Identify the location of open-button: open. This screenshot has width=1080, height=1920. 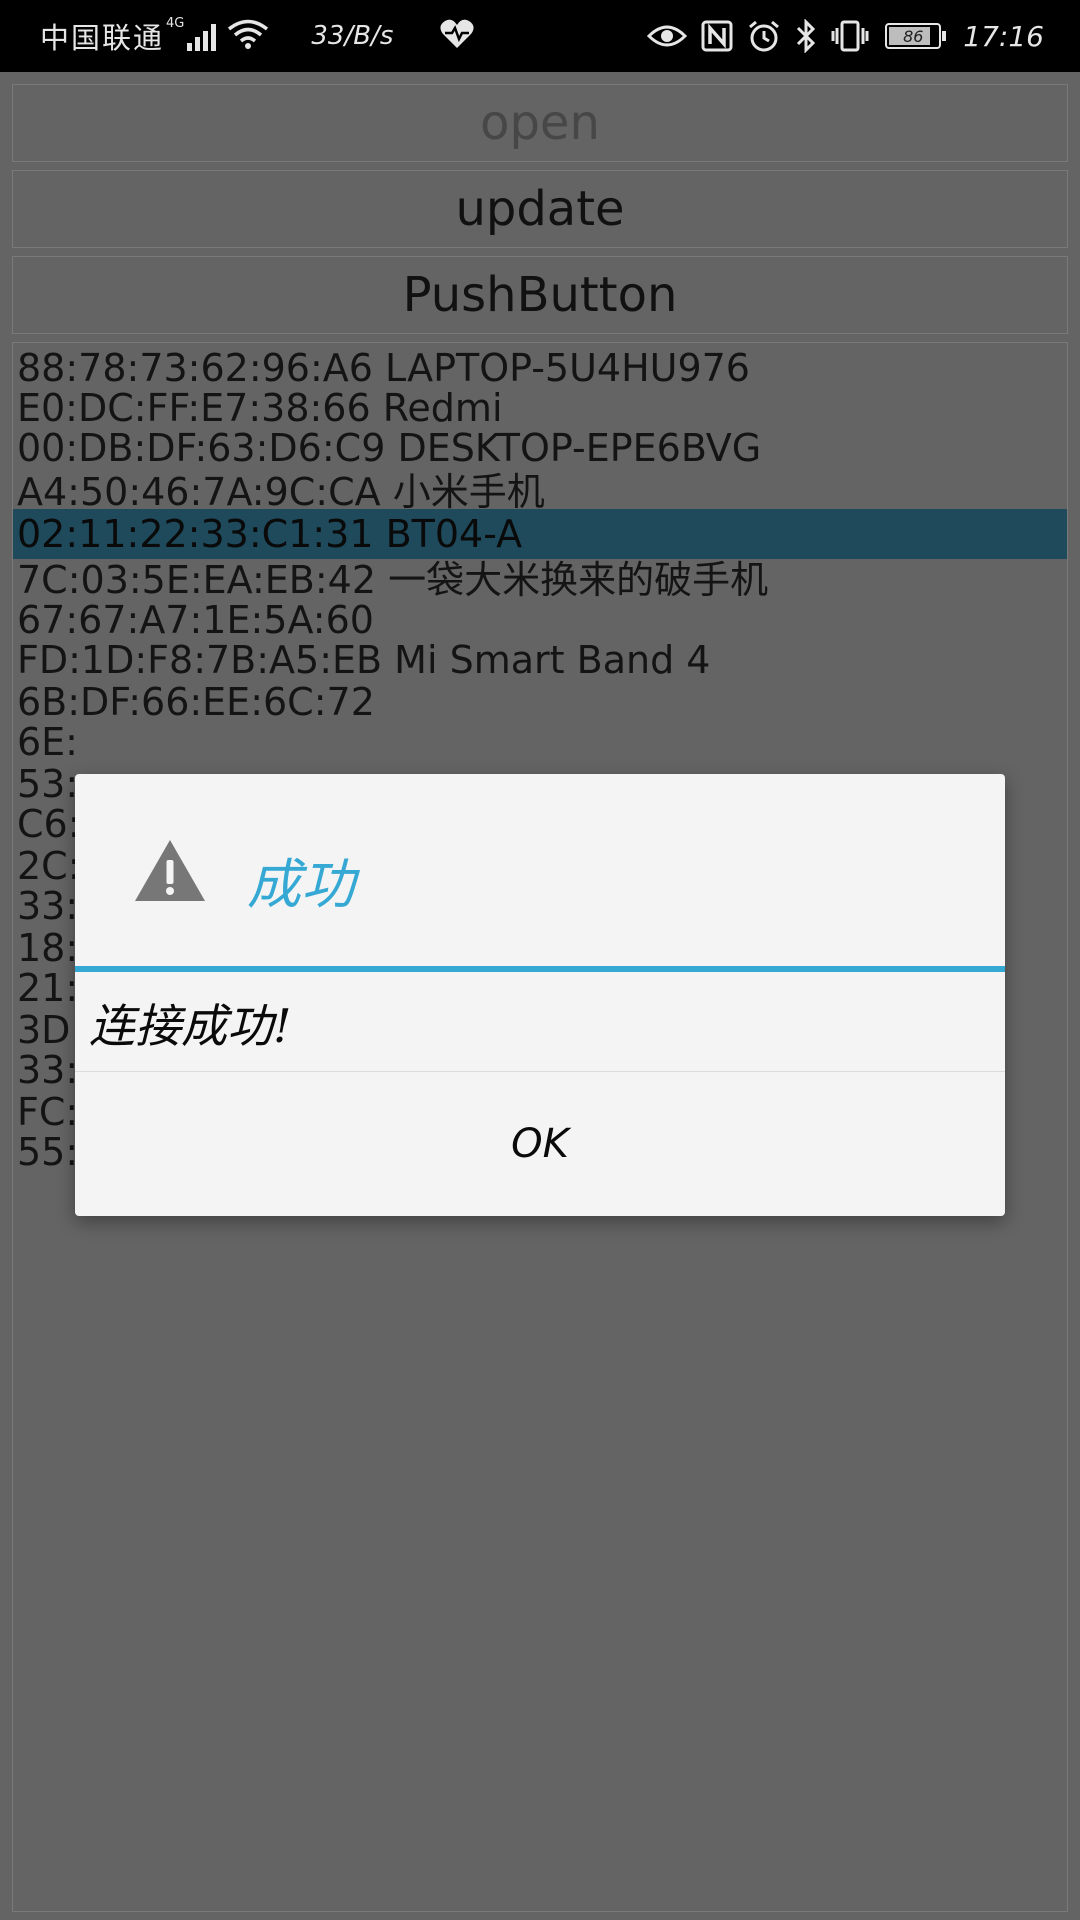
(540, 123).